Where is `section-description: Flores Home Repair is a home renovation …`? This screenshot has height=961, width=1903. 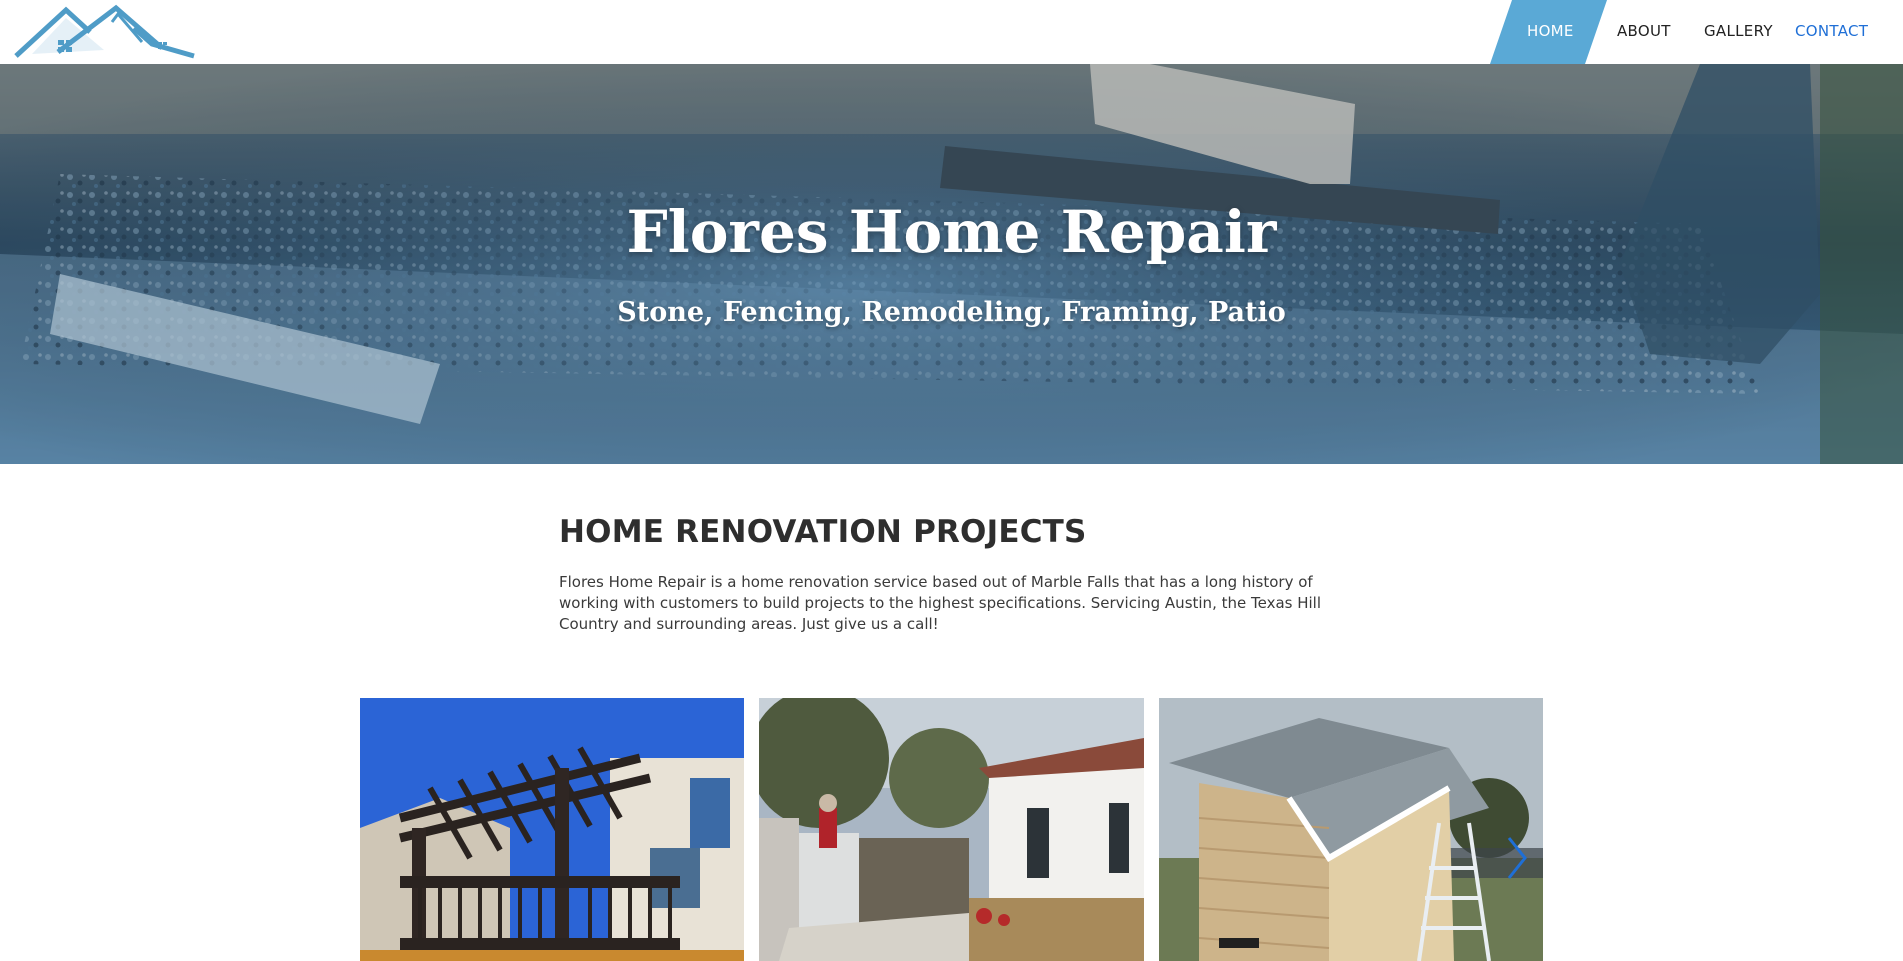
section-description: Flores Home Repair is a home renovation … is located at coordinates (940, 603).